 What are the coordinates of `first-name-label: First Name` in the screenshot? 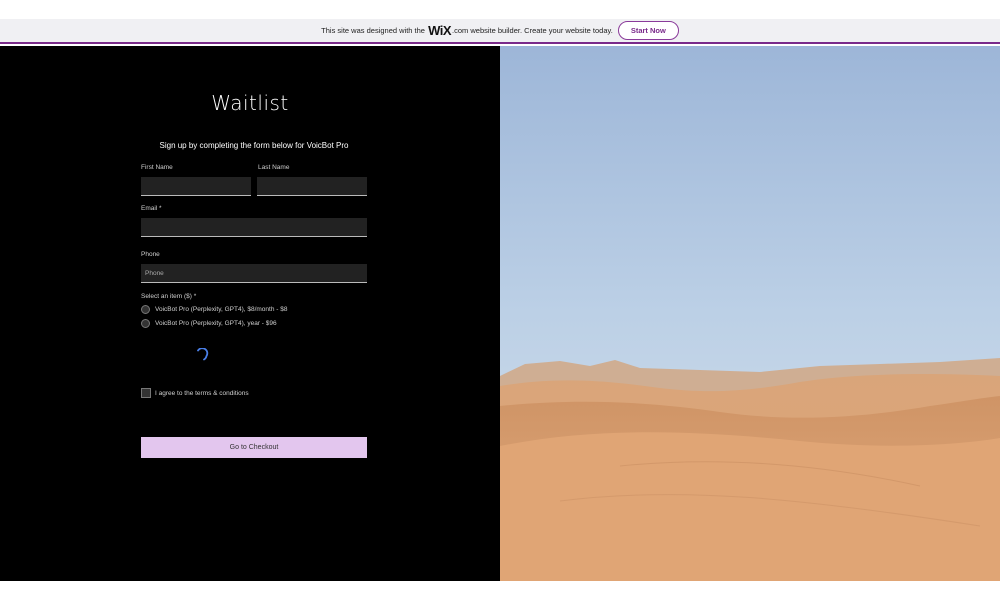 It's located at (157, 167).